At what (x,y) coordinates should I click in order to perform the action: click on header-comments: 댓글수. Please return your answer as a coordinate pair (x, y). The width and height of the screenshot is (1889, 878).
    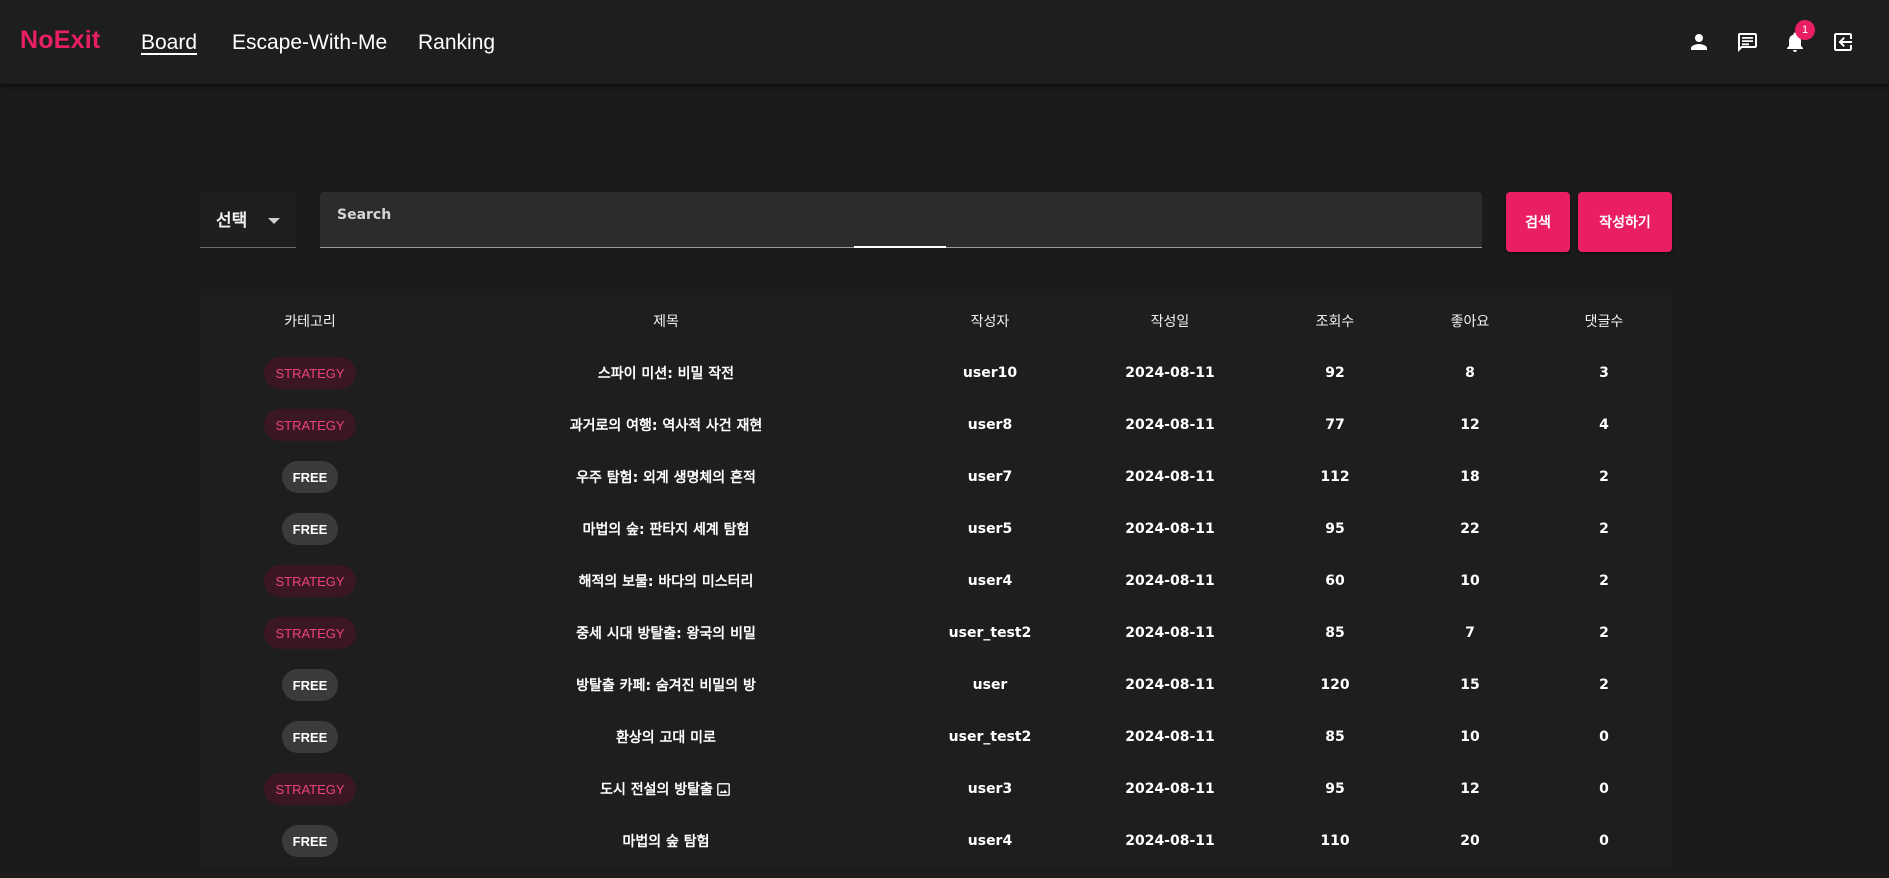
    Looking at the image, I should click on (1604, 322).